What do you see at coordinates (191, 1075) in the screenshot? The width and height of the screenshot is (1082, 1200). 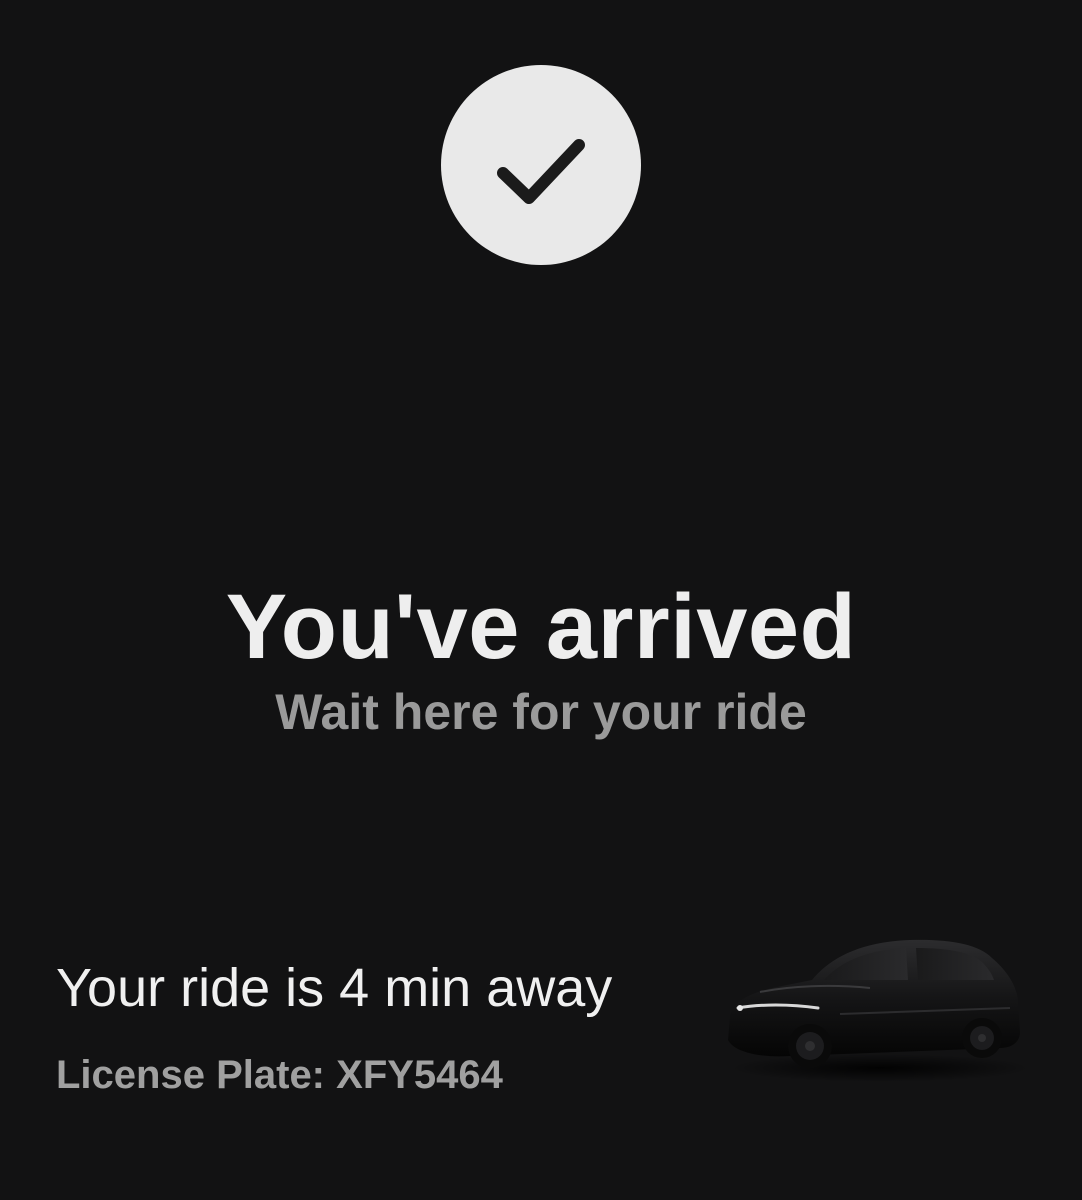 I see `license-plate-label: License Plate:` at bounding box center [191, 1075].